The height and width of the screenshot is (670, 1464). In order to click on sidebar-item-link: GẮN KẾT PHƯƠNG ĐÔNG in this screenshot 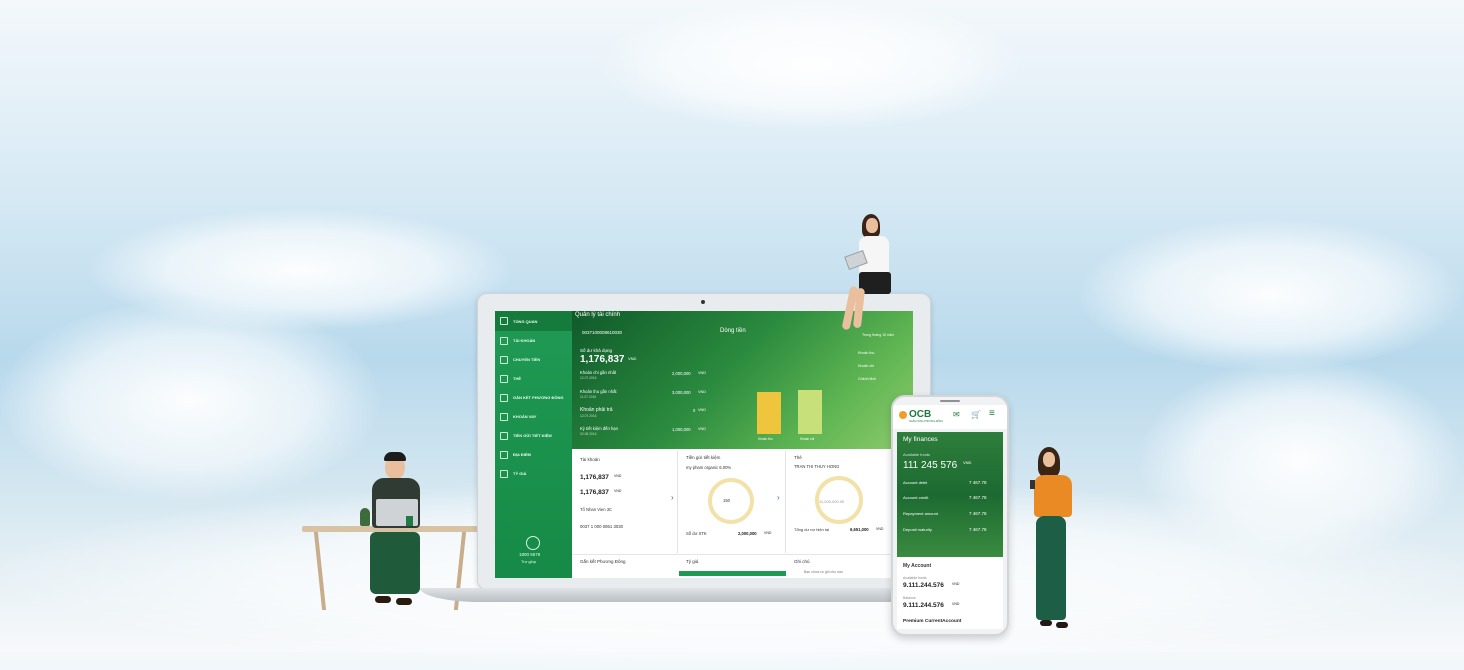, I will do `click(533, 397)`.